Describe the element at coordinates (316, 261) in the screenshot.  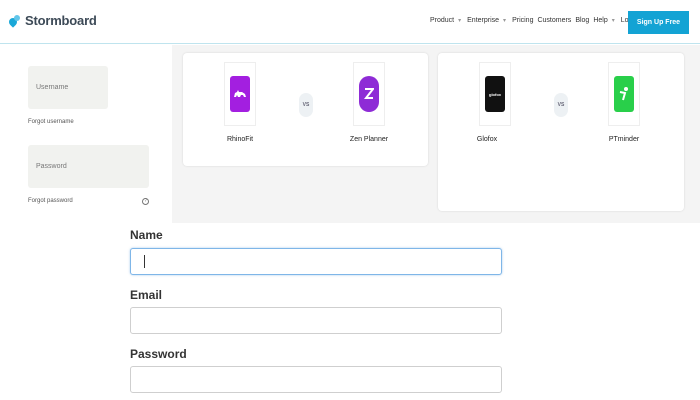
I see `name-input` at that location.